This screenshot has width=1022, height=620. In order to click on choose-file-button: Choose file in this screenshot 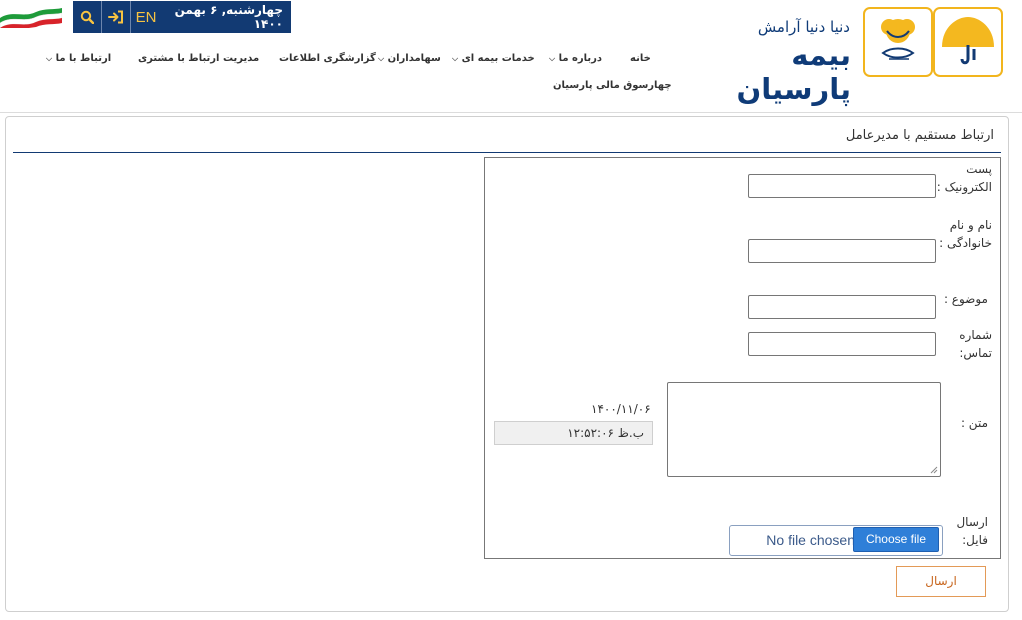, I will do `click(896, 539)`.